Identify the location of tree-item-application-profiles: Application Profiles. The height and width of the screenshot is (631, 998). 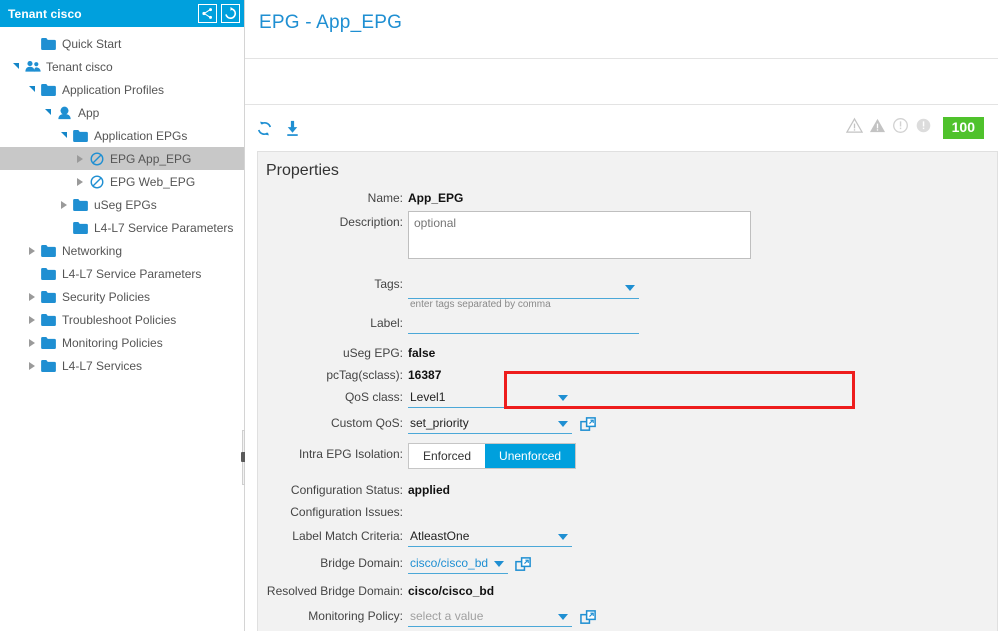
(122, 89).